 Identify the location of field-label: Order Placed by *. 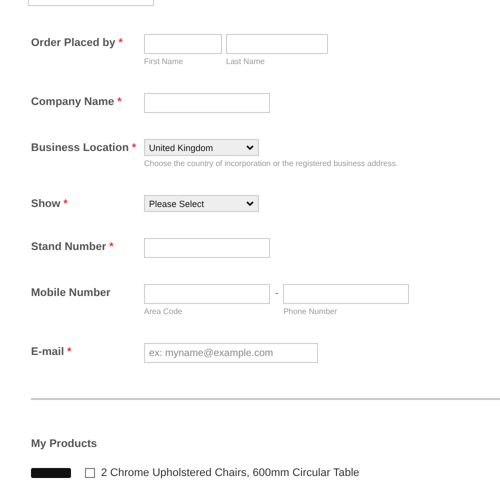
(77, 43).